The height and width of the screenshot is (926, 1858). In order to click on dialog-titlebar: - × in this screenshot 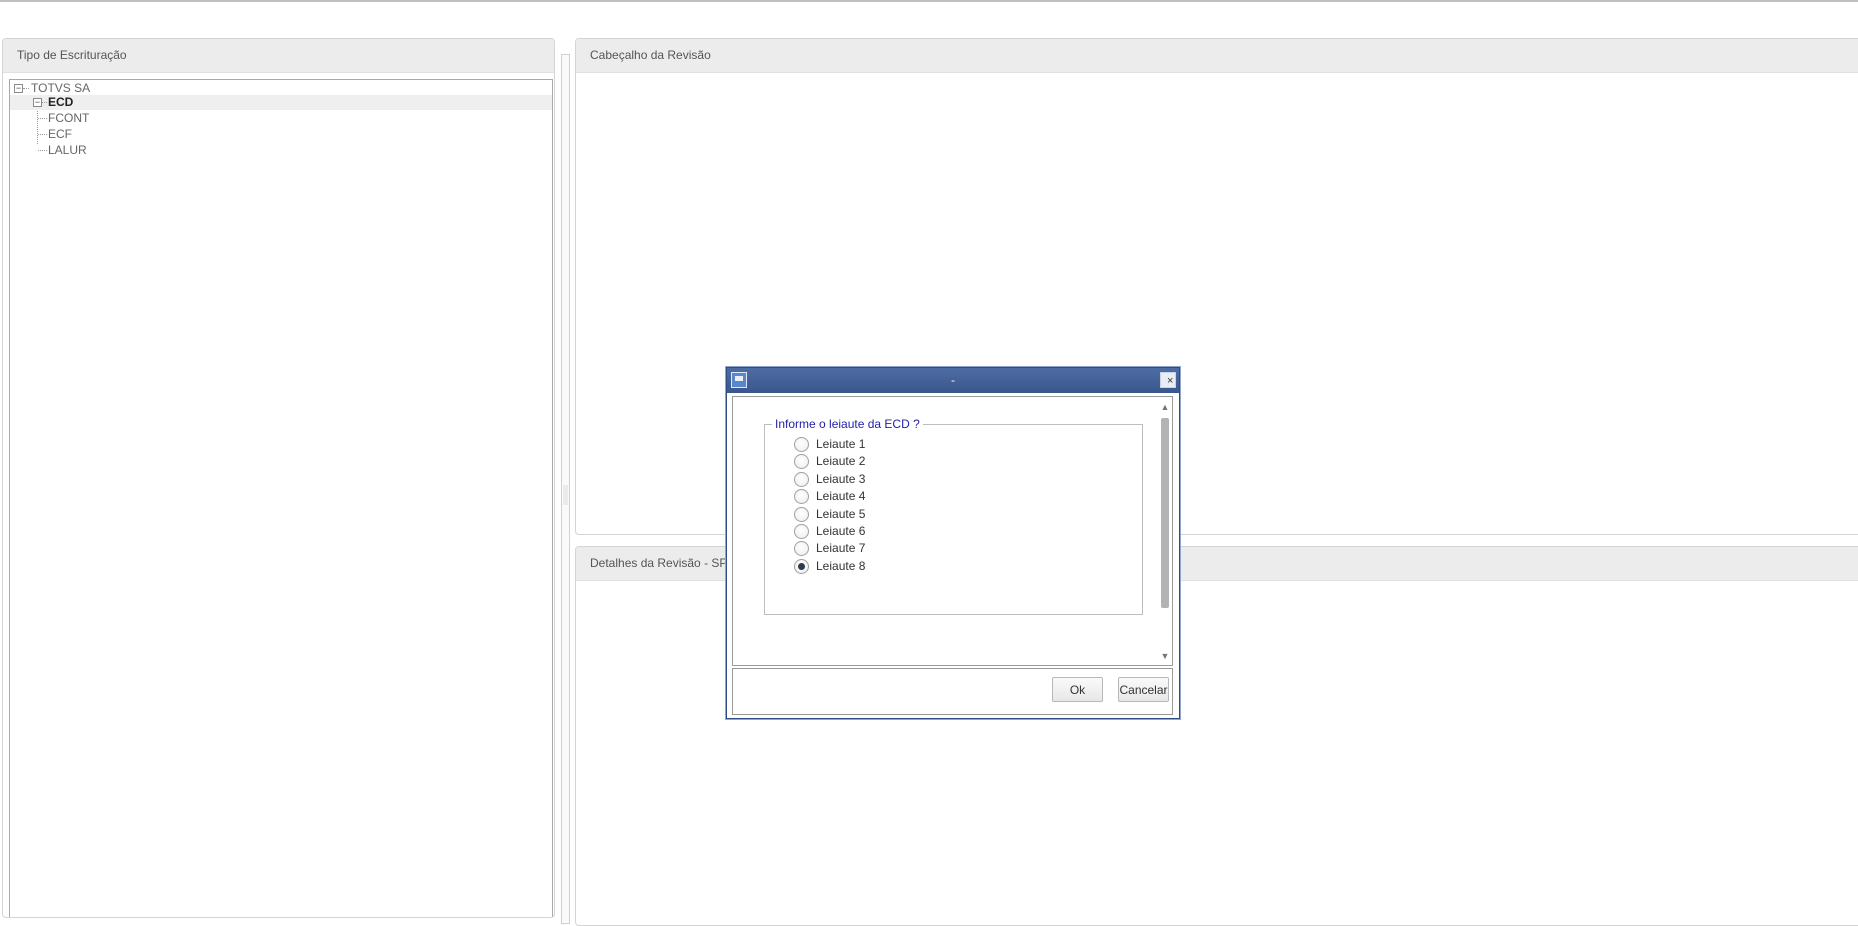, I will do `click(953, 380)`.